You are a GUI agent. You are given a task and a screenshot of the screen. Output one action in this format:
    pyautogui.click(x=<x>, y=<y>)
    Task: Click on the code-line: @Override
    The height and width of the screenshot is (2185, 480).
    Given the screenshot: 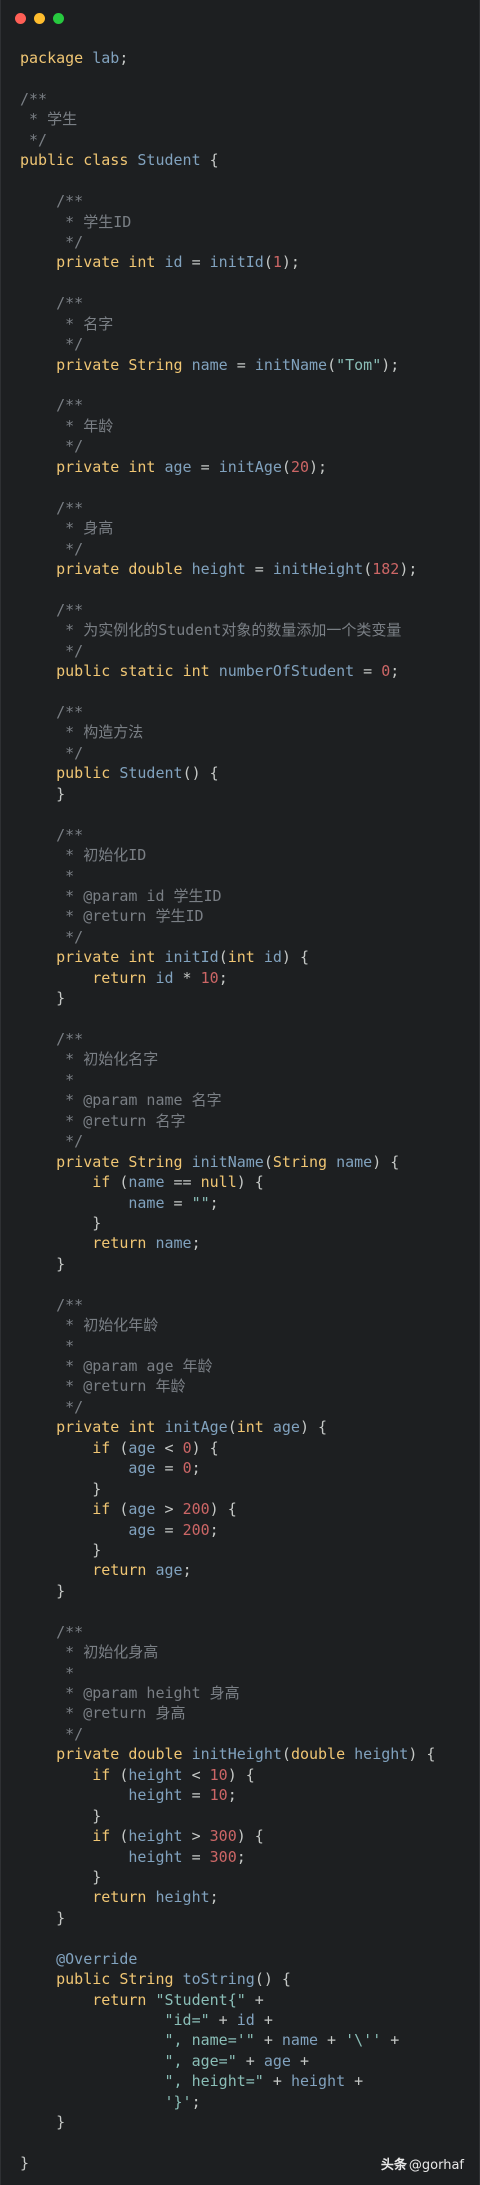 What is the action you would take?
    pyautogui.click(x=97, y=1958)
    